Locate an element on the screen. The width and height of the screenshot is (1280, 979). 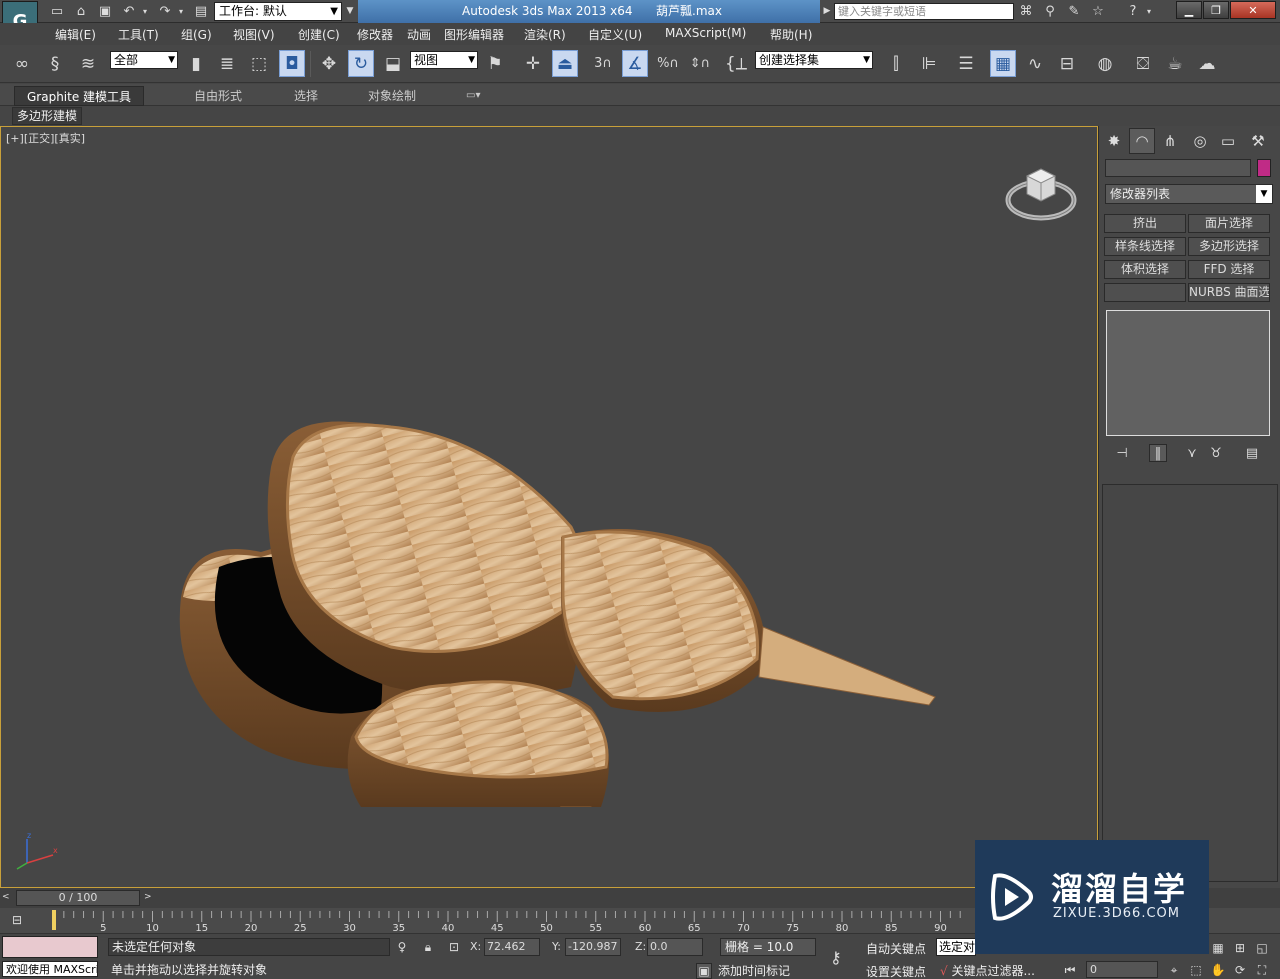
menu-maxscript: MAXScript(M) is located at coordinates (705, 33).